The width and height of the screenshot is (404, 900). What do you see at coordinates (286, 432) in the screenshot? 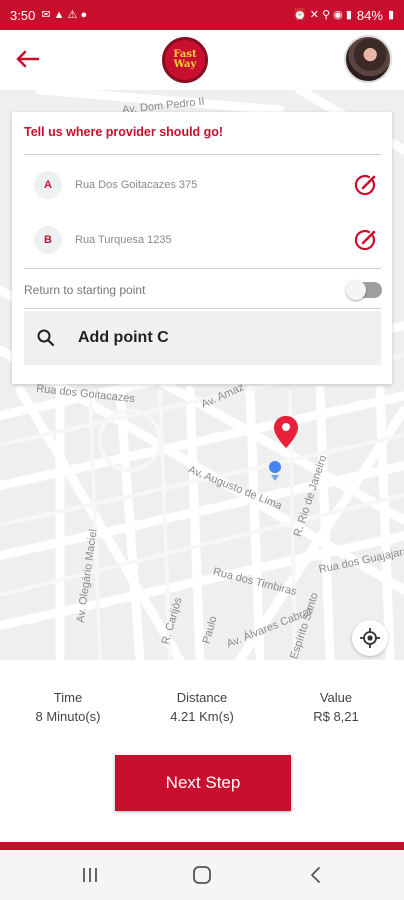
I see `destination-pin-icon` at bounding box center [286, 432].